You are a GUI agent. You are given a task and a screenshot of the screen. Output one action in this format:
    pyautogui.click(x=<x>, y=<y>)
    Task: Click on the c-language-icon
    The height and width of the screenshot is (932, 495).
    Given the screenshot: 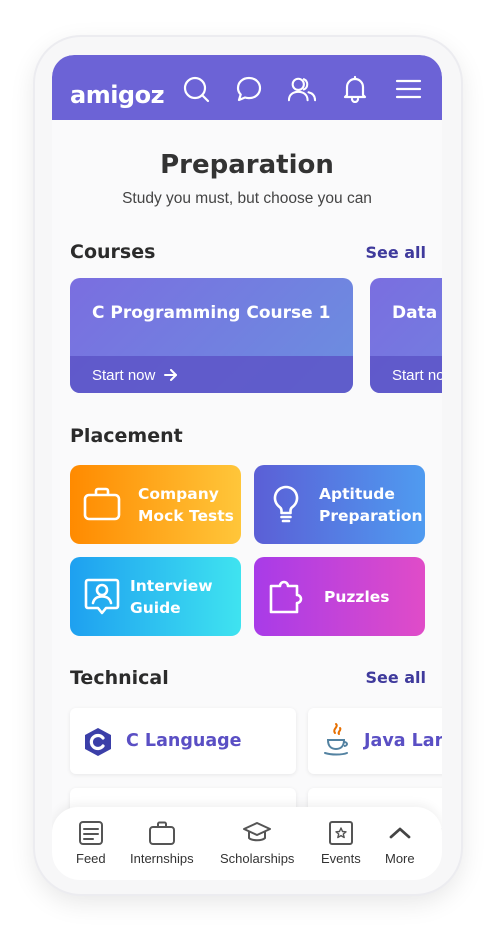 What is the action you would take?
    pyautogui.click(x=98, y=742)
    